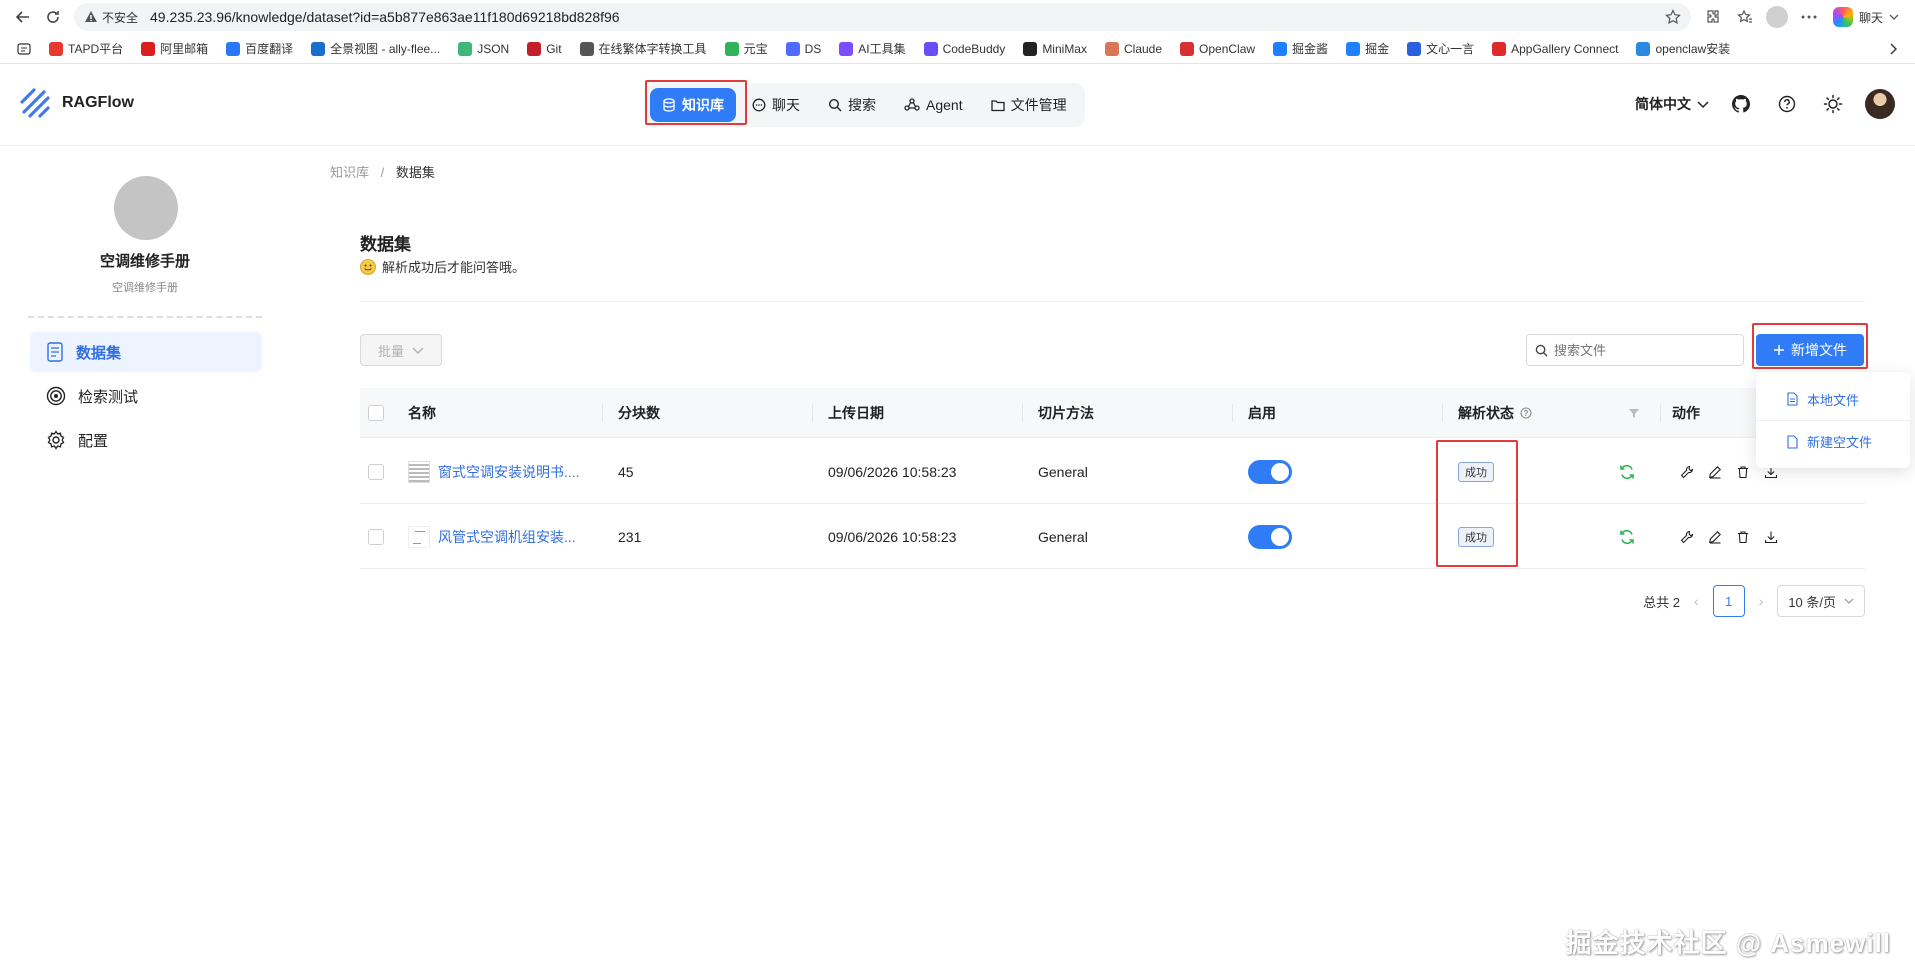 The height and width of the screenshot is (980, 1915). What do you see at coordinates (401, 350) in the screenshot?
I see `batch-button: 批量` at bounding box center [401, 350].